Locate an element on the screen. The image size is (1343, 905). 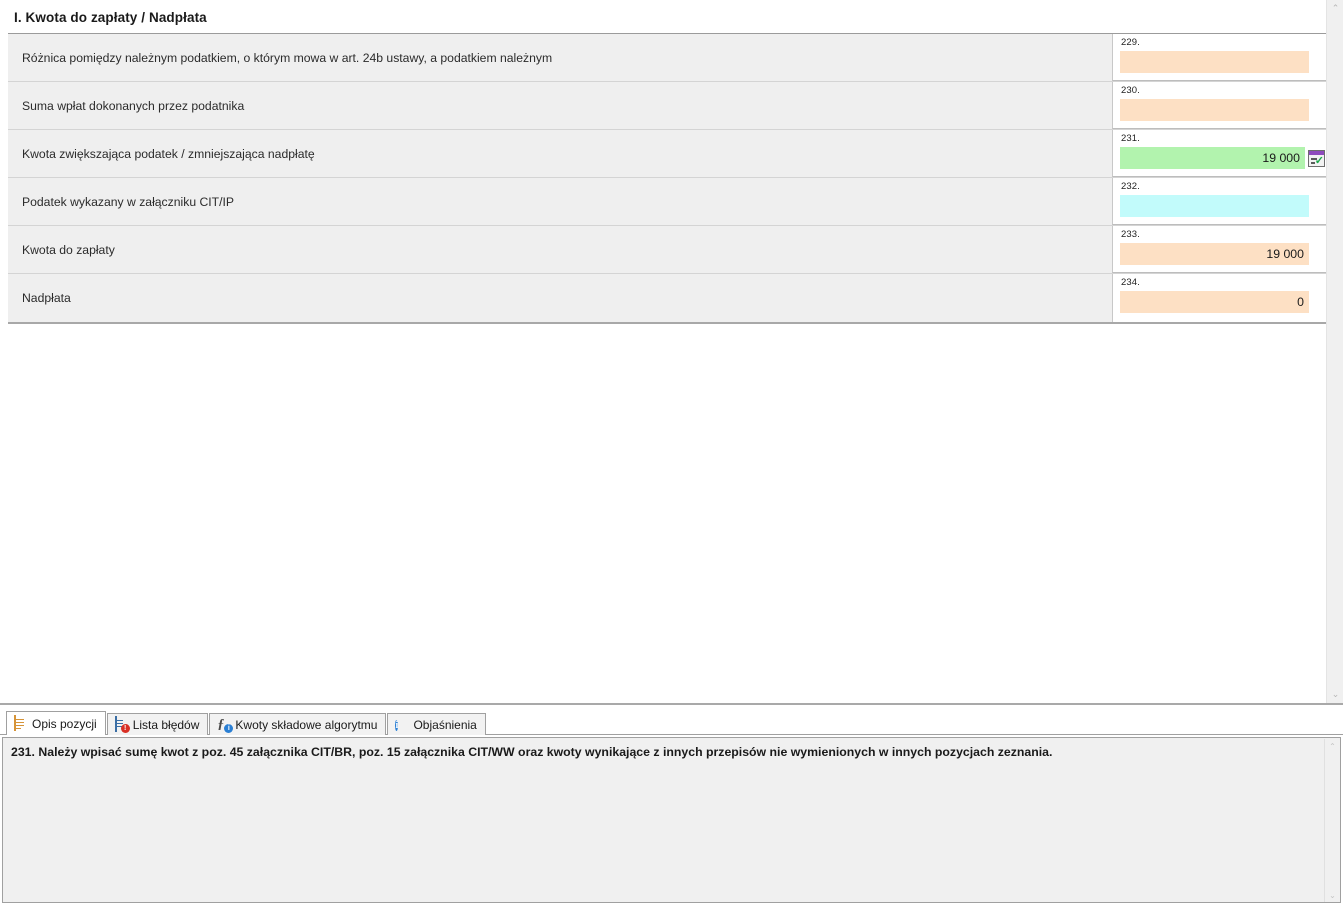
tab-kwoty-sk-adowe-algorytmu: ƒ i Kwoty składowe algorytmu is located at coordinates (298, 724).